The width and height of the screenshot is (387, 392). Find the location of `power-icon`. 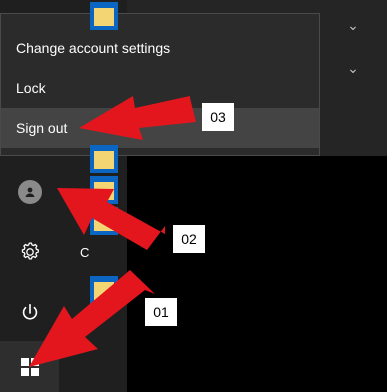

power-icon is located at coordinates (29, 311).